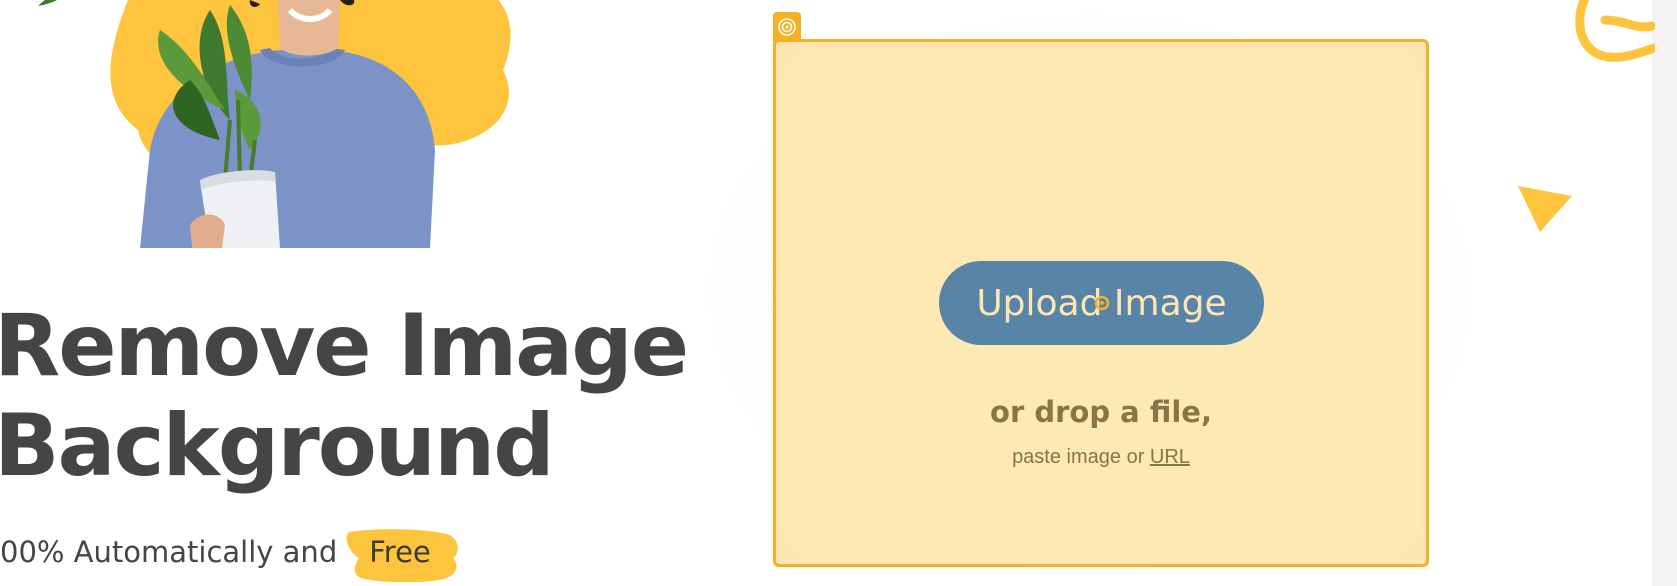 The height and width of the screenshot is (586, 1677). Describe the element at coordinates (1615, 31) in the screenshot. I see `decorative-squiggle` at that location.